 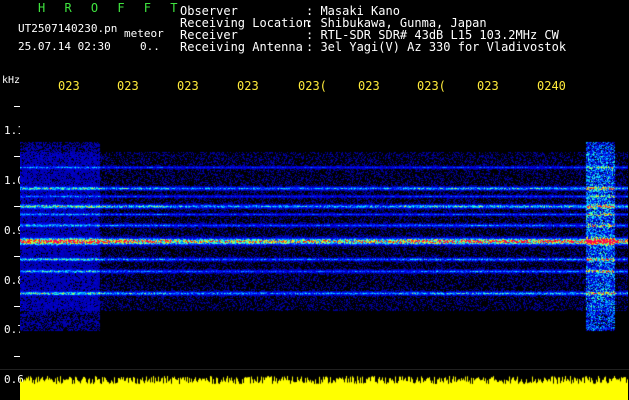 I want to click on meteor-count: 0.., so click(x=150, y=46).